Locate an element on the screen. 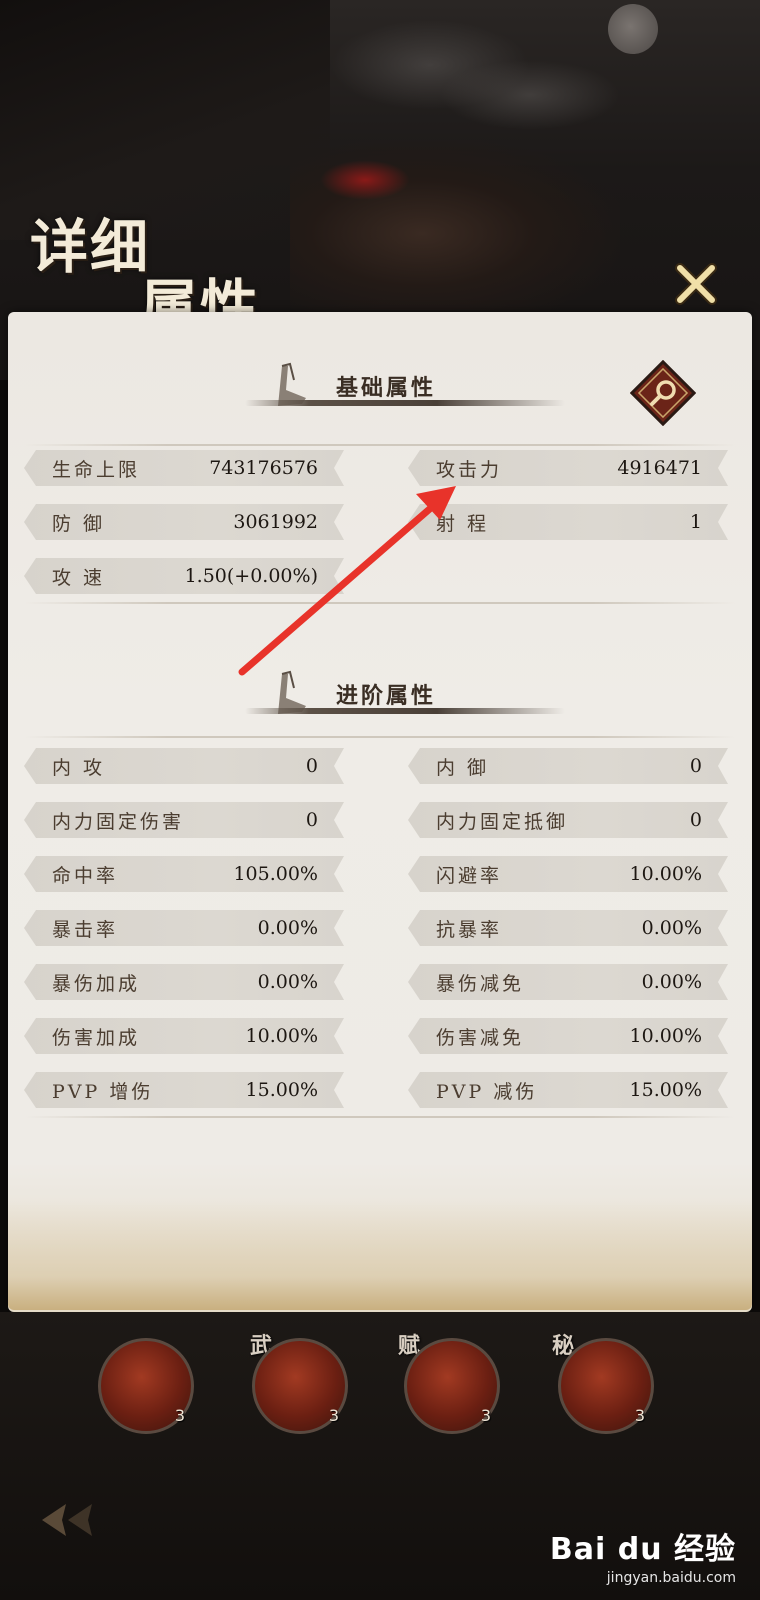 This screenshot has width=760, height=1600. stat-value: 1.50(+0.00%) is located at coordinates (251, 576).